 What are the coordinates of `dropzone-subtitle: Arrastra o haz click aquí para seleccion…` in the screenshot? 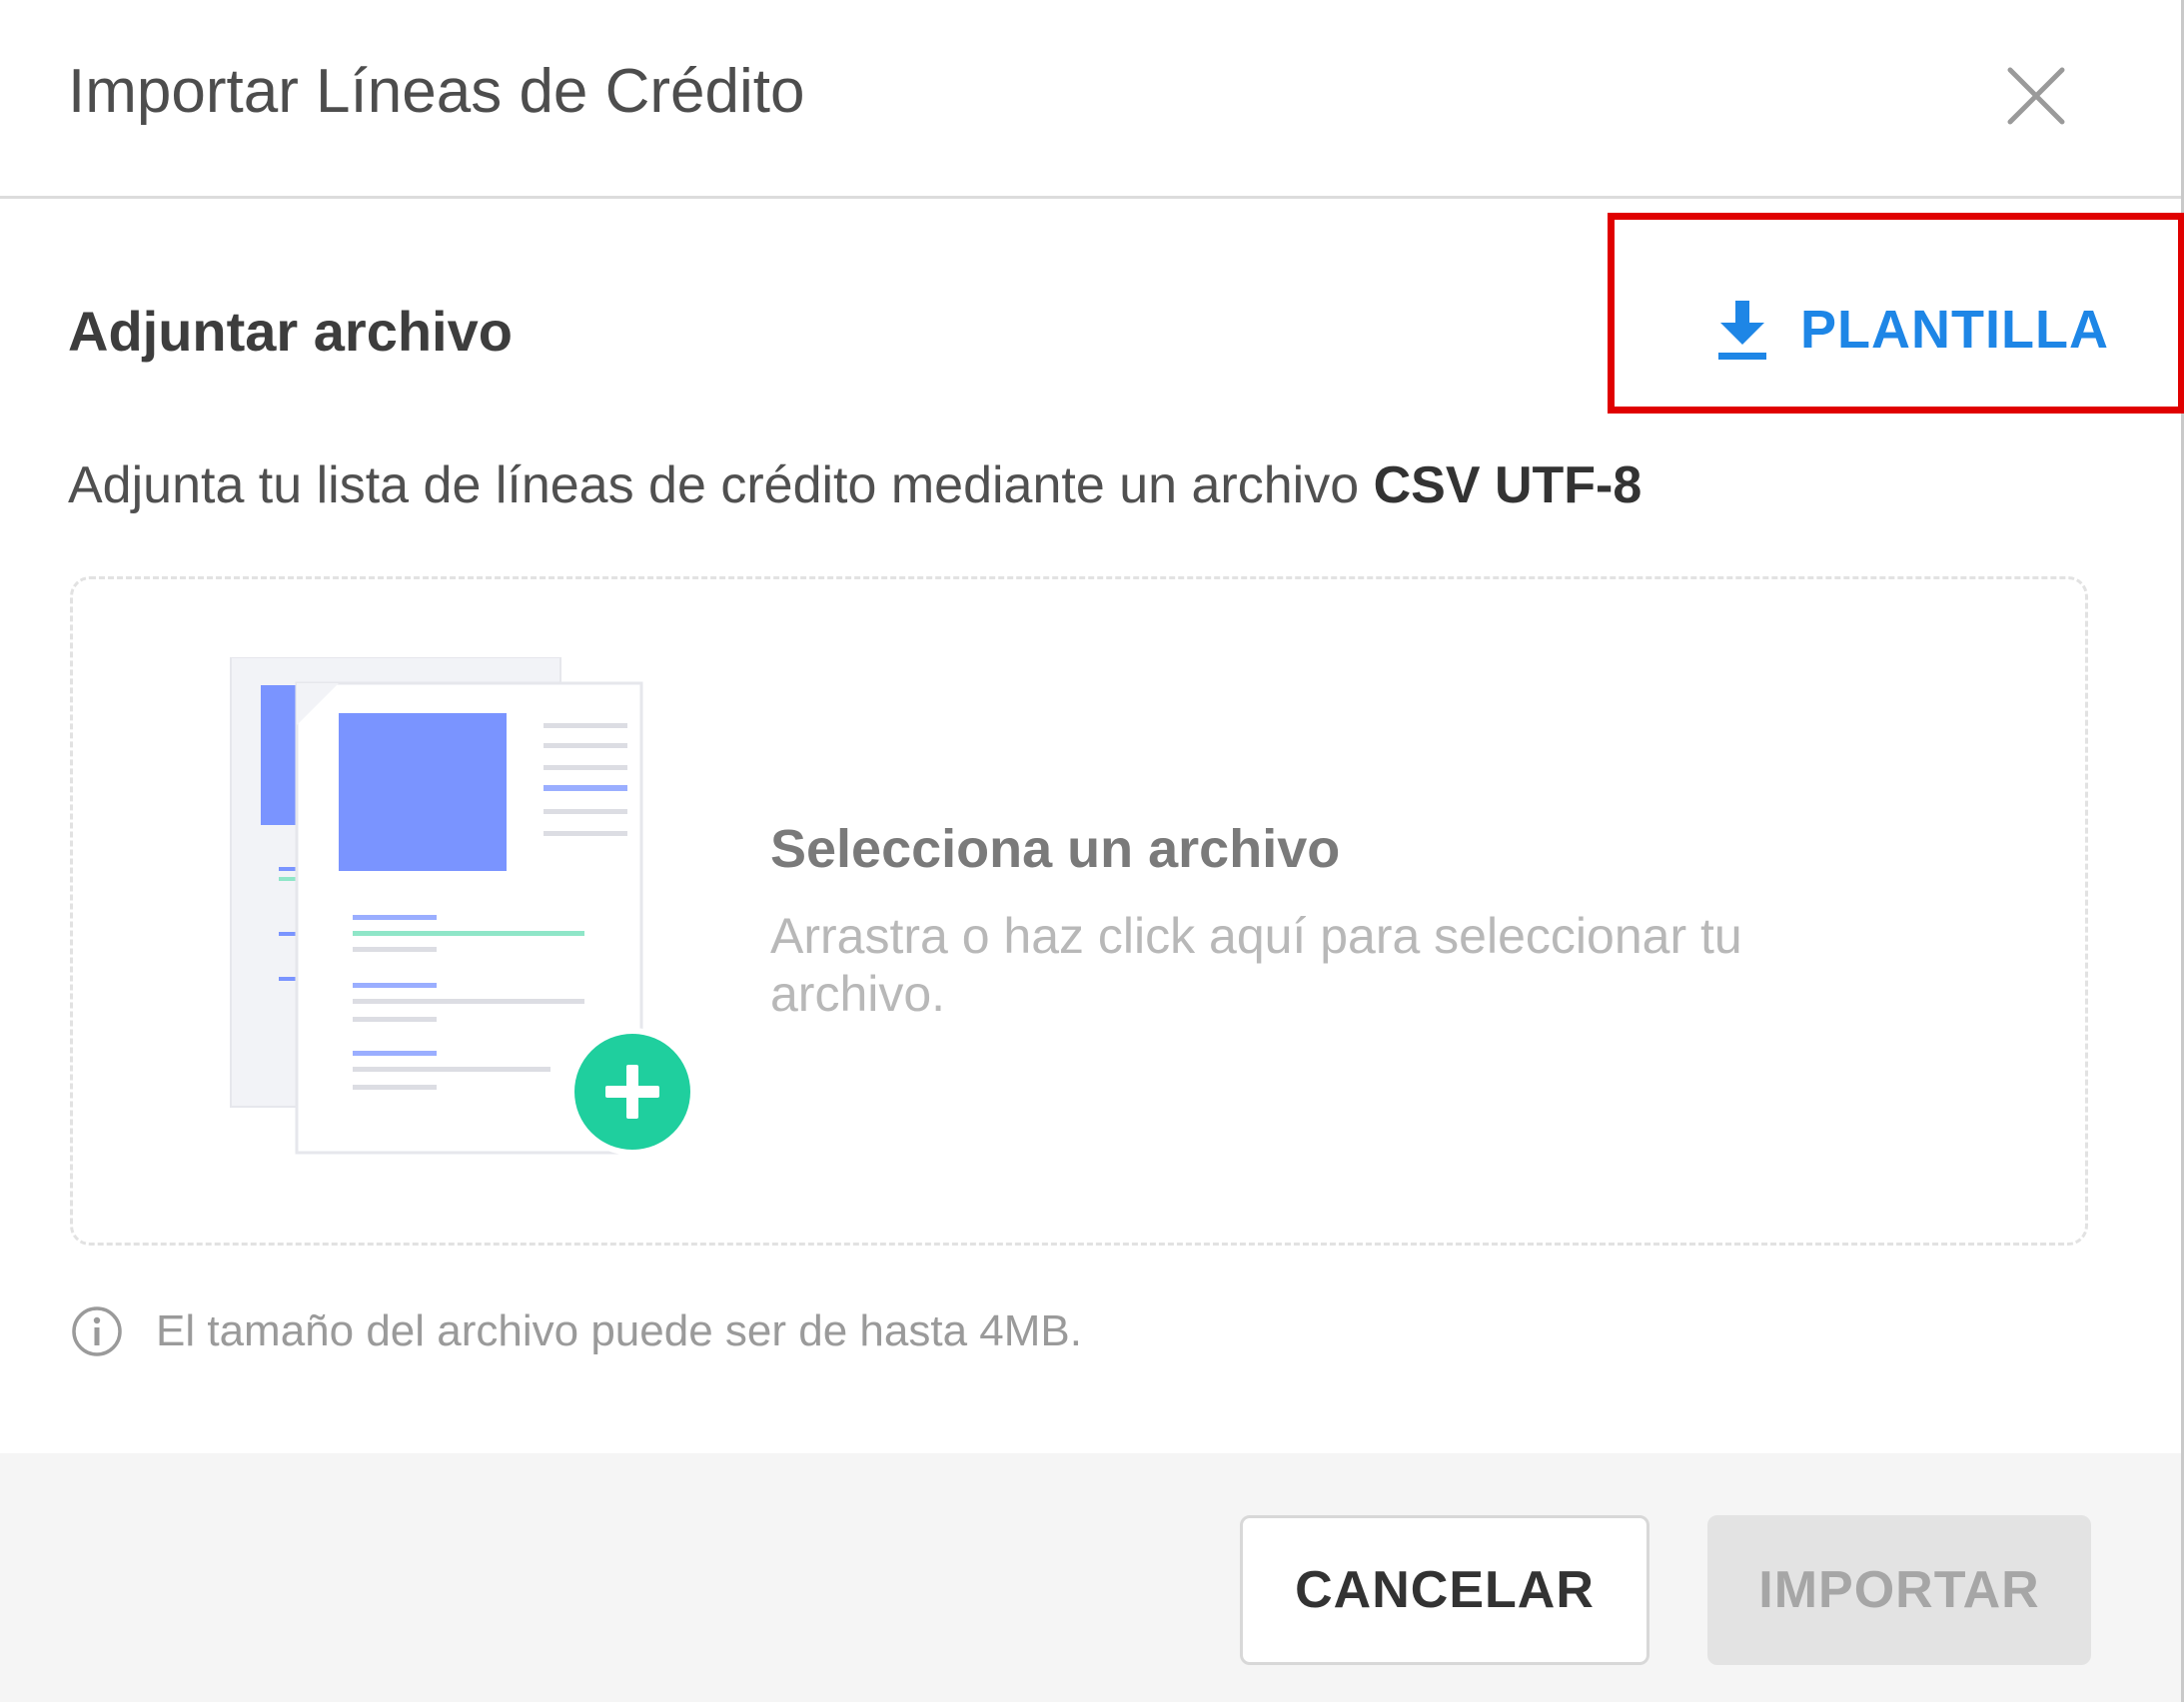 It's located at (1256, 965).